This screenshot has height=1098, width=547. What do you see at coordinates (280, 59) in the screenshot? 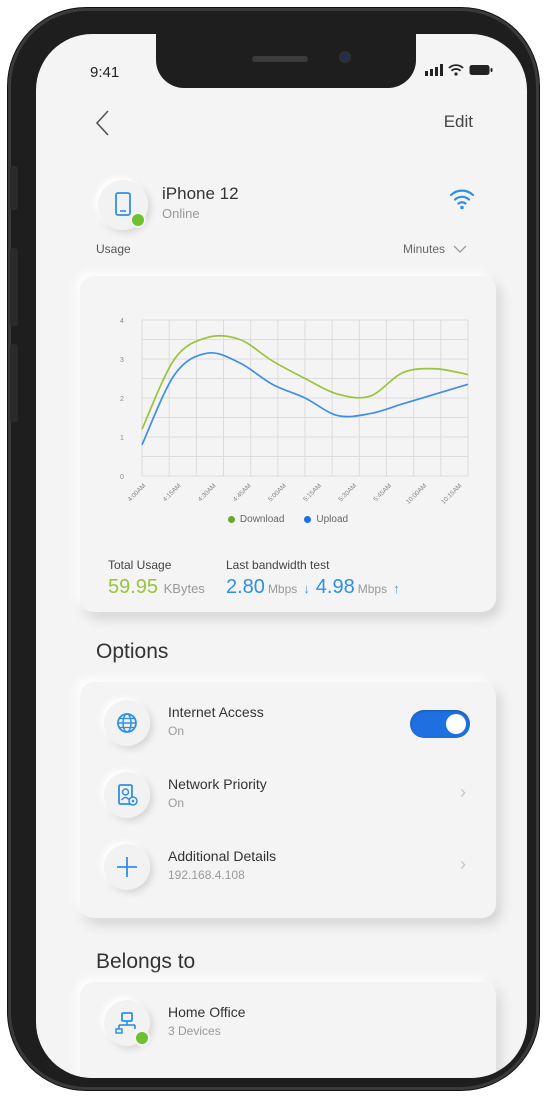
I see `speaker` at bounding box center [280, 59].